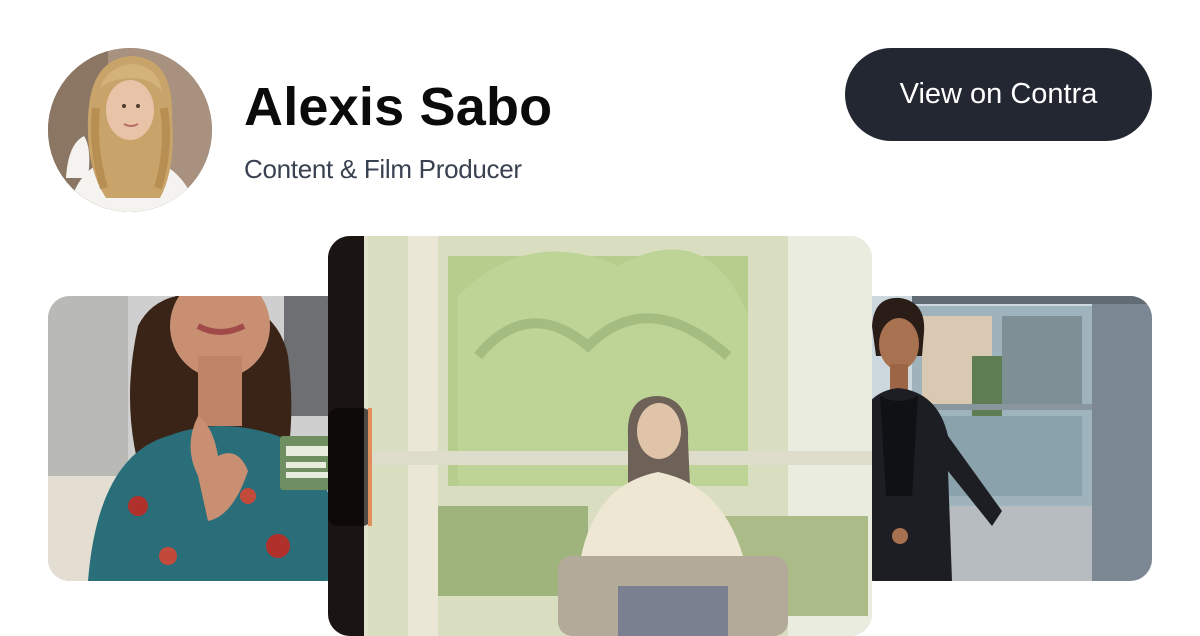 This screenshot has width=1200, height=636. What do you see at coordinates (1002, 438) in the screenshot?
I see `gallery-image-right` at bounding box center [1002, 438].